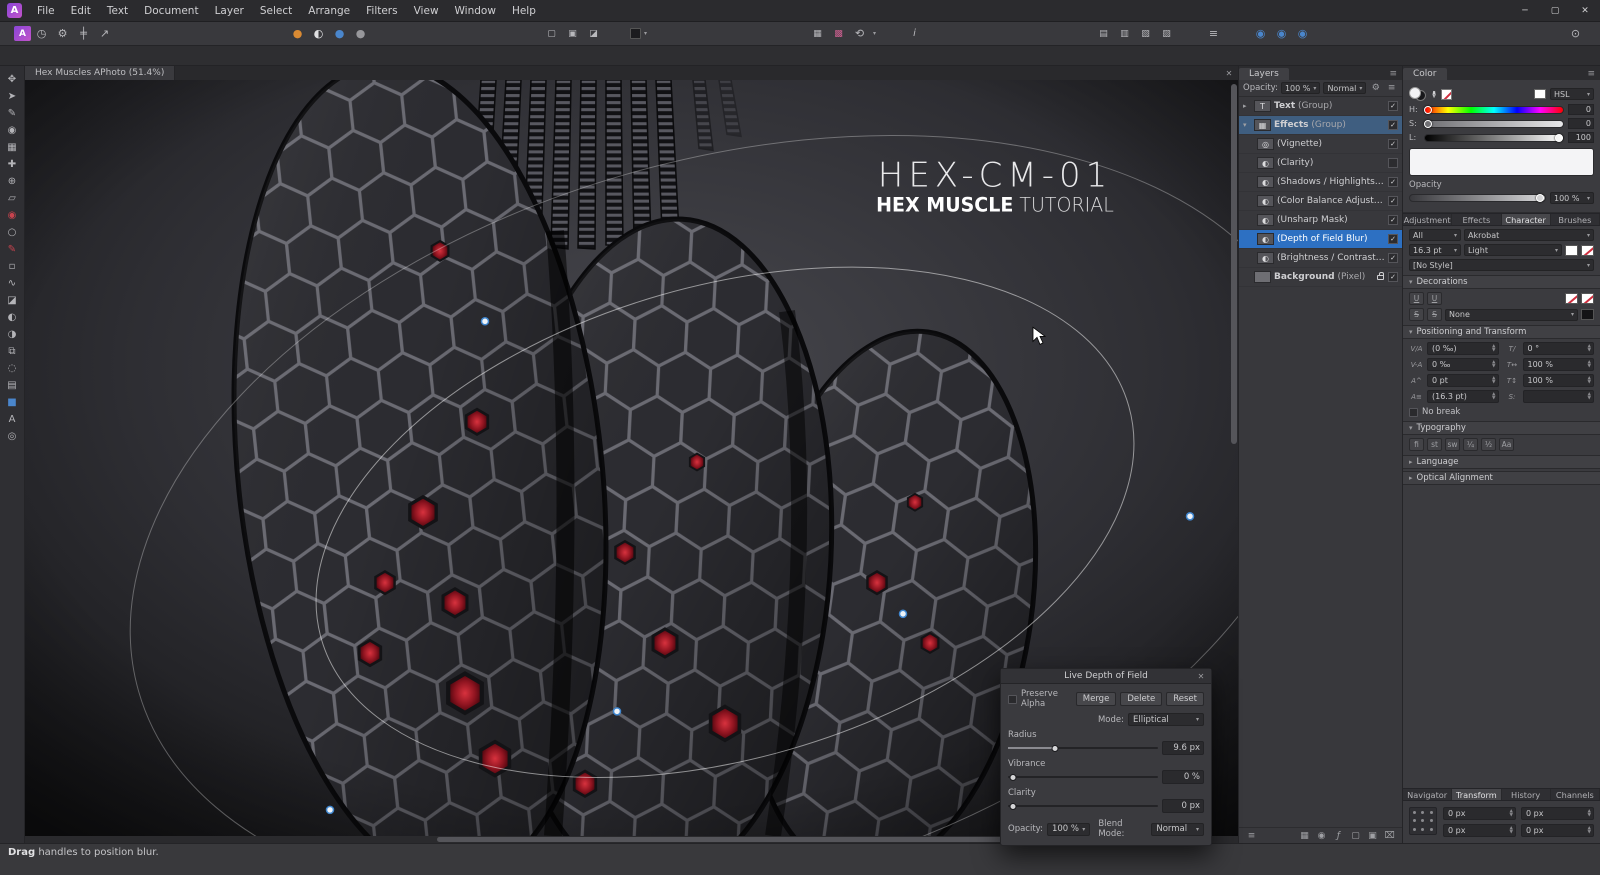 The image size is (1600, 875). What do you see at coordinates (1470, 444) in the screenshot?
I see `fractions-icon: ¼` at bounding box center [1470, 444].